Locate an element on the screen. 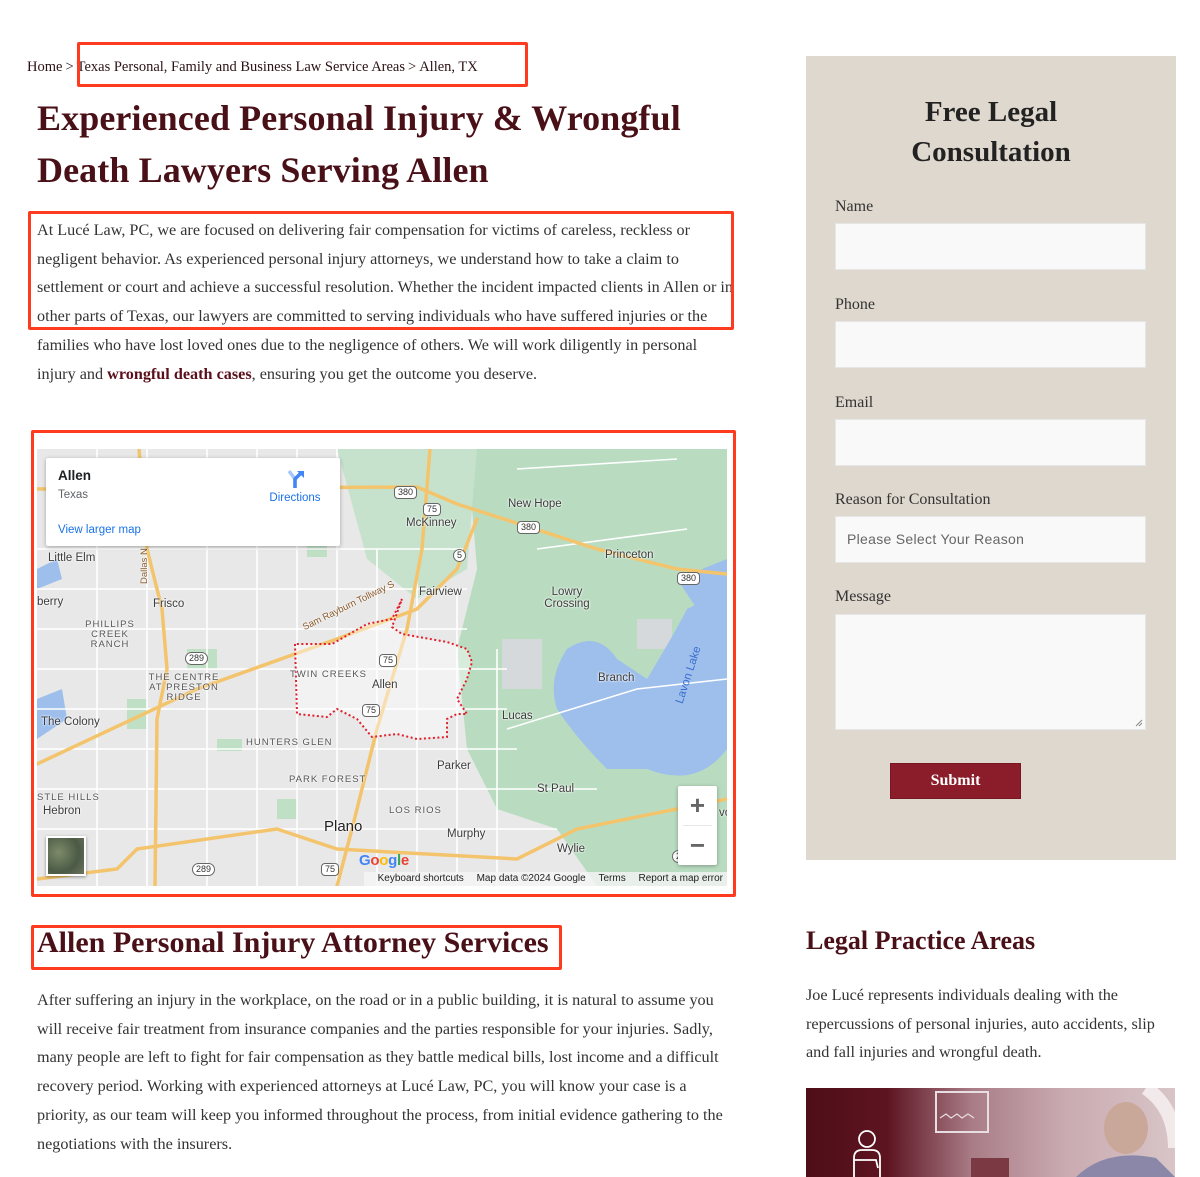 The width and height of the screenshot is (1200, 1177). map-label-edge: vo is located at coordinates (723, 813).